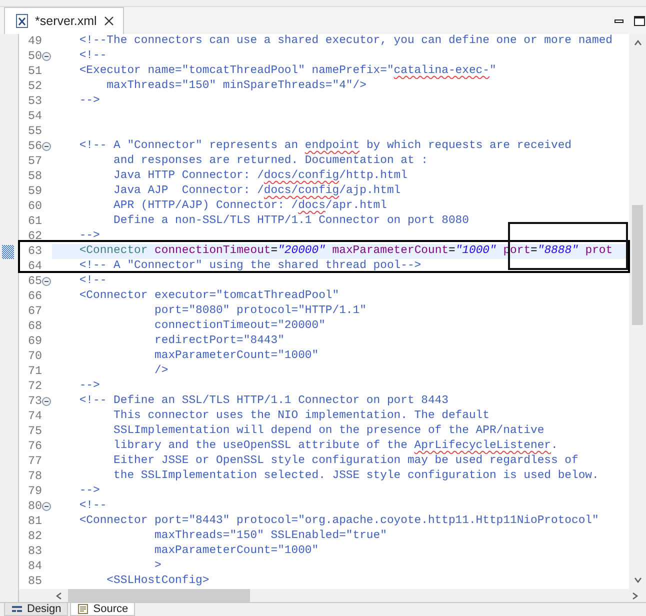 The image size is (646, 616). Describe the element at coordinates (301, 416) in the screenshot. I see `code-line: This connector uses the NIO implementation. The default` at that location.